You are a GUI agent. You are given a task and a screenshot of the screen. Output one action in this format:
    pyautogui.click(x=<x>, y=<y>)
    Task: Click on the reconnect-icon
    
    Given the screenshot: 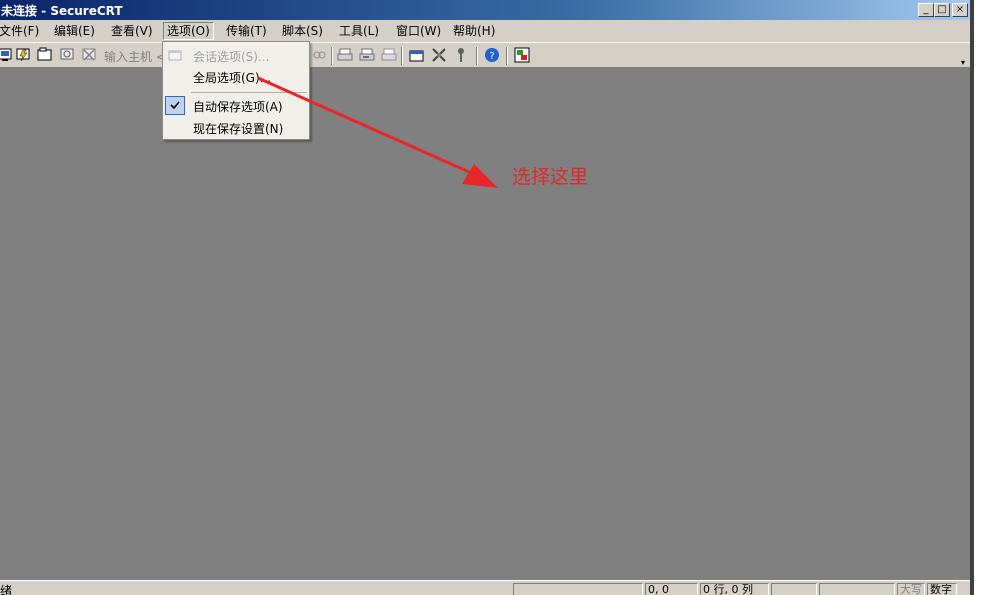 What is the action you would take?
    pyautogui.click(x=67, y=55)
    